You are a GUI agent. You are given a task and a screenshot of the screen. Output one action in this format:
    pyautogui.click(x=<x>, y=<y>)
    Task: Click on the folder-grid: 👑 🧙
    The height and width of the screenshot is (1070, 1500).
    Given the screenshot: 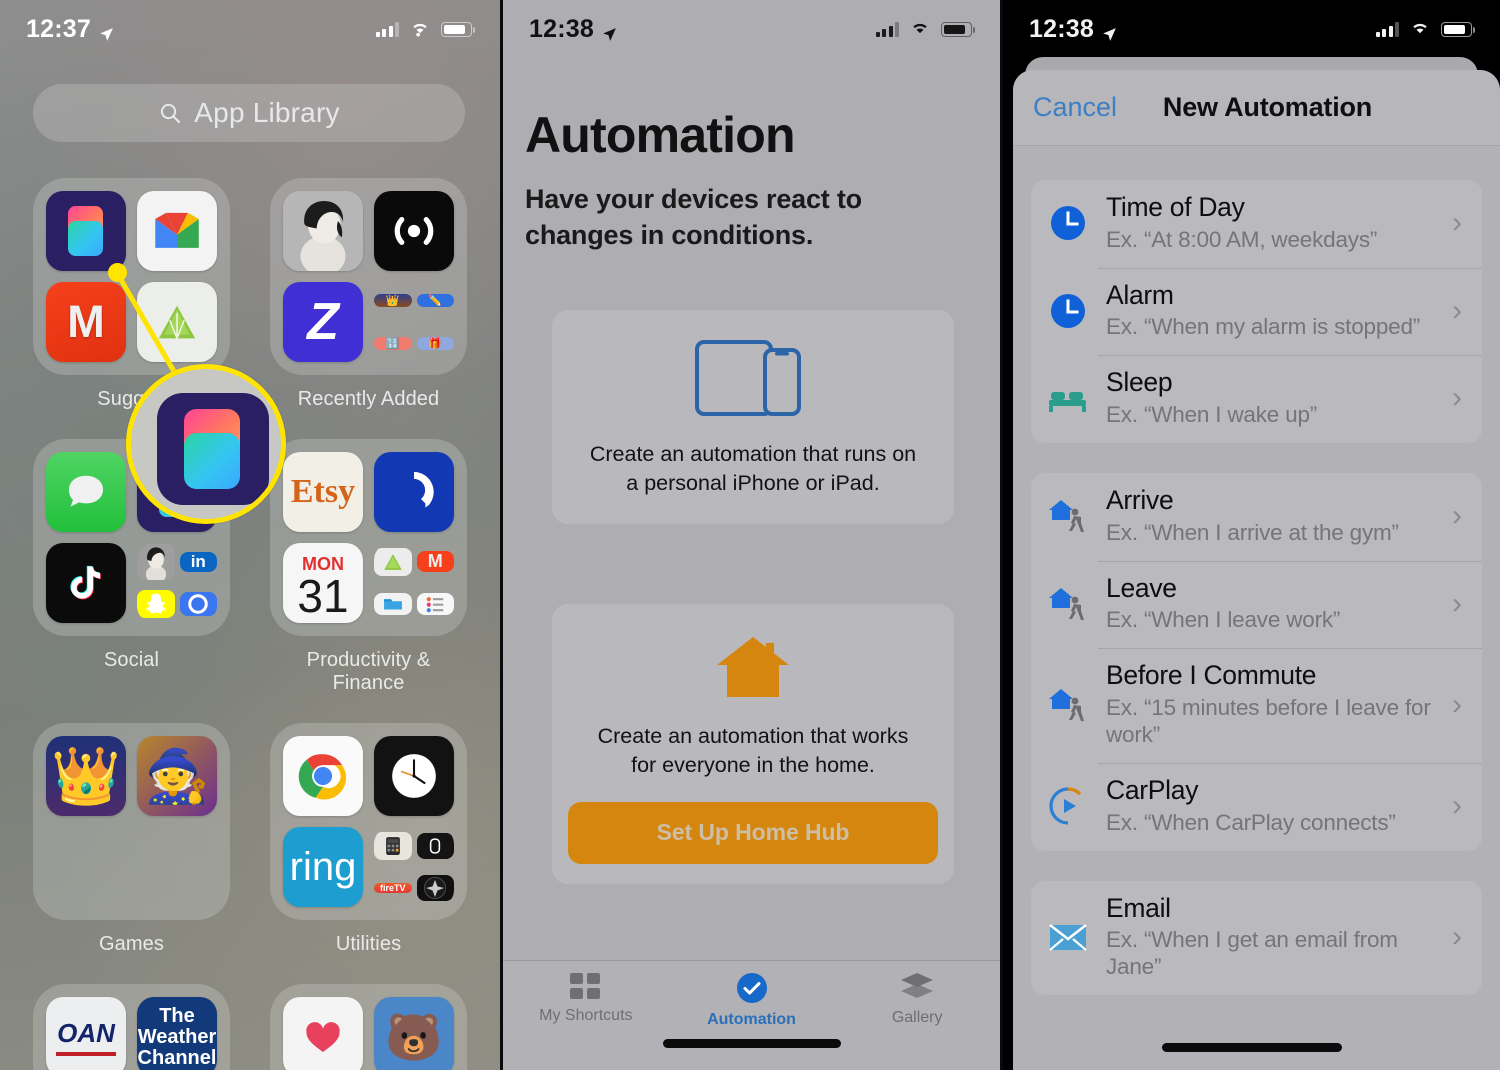 What is the action you would take?
    pyautogui.click(x=131, y=821)
    